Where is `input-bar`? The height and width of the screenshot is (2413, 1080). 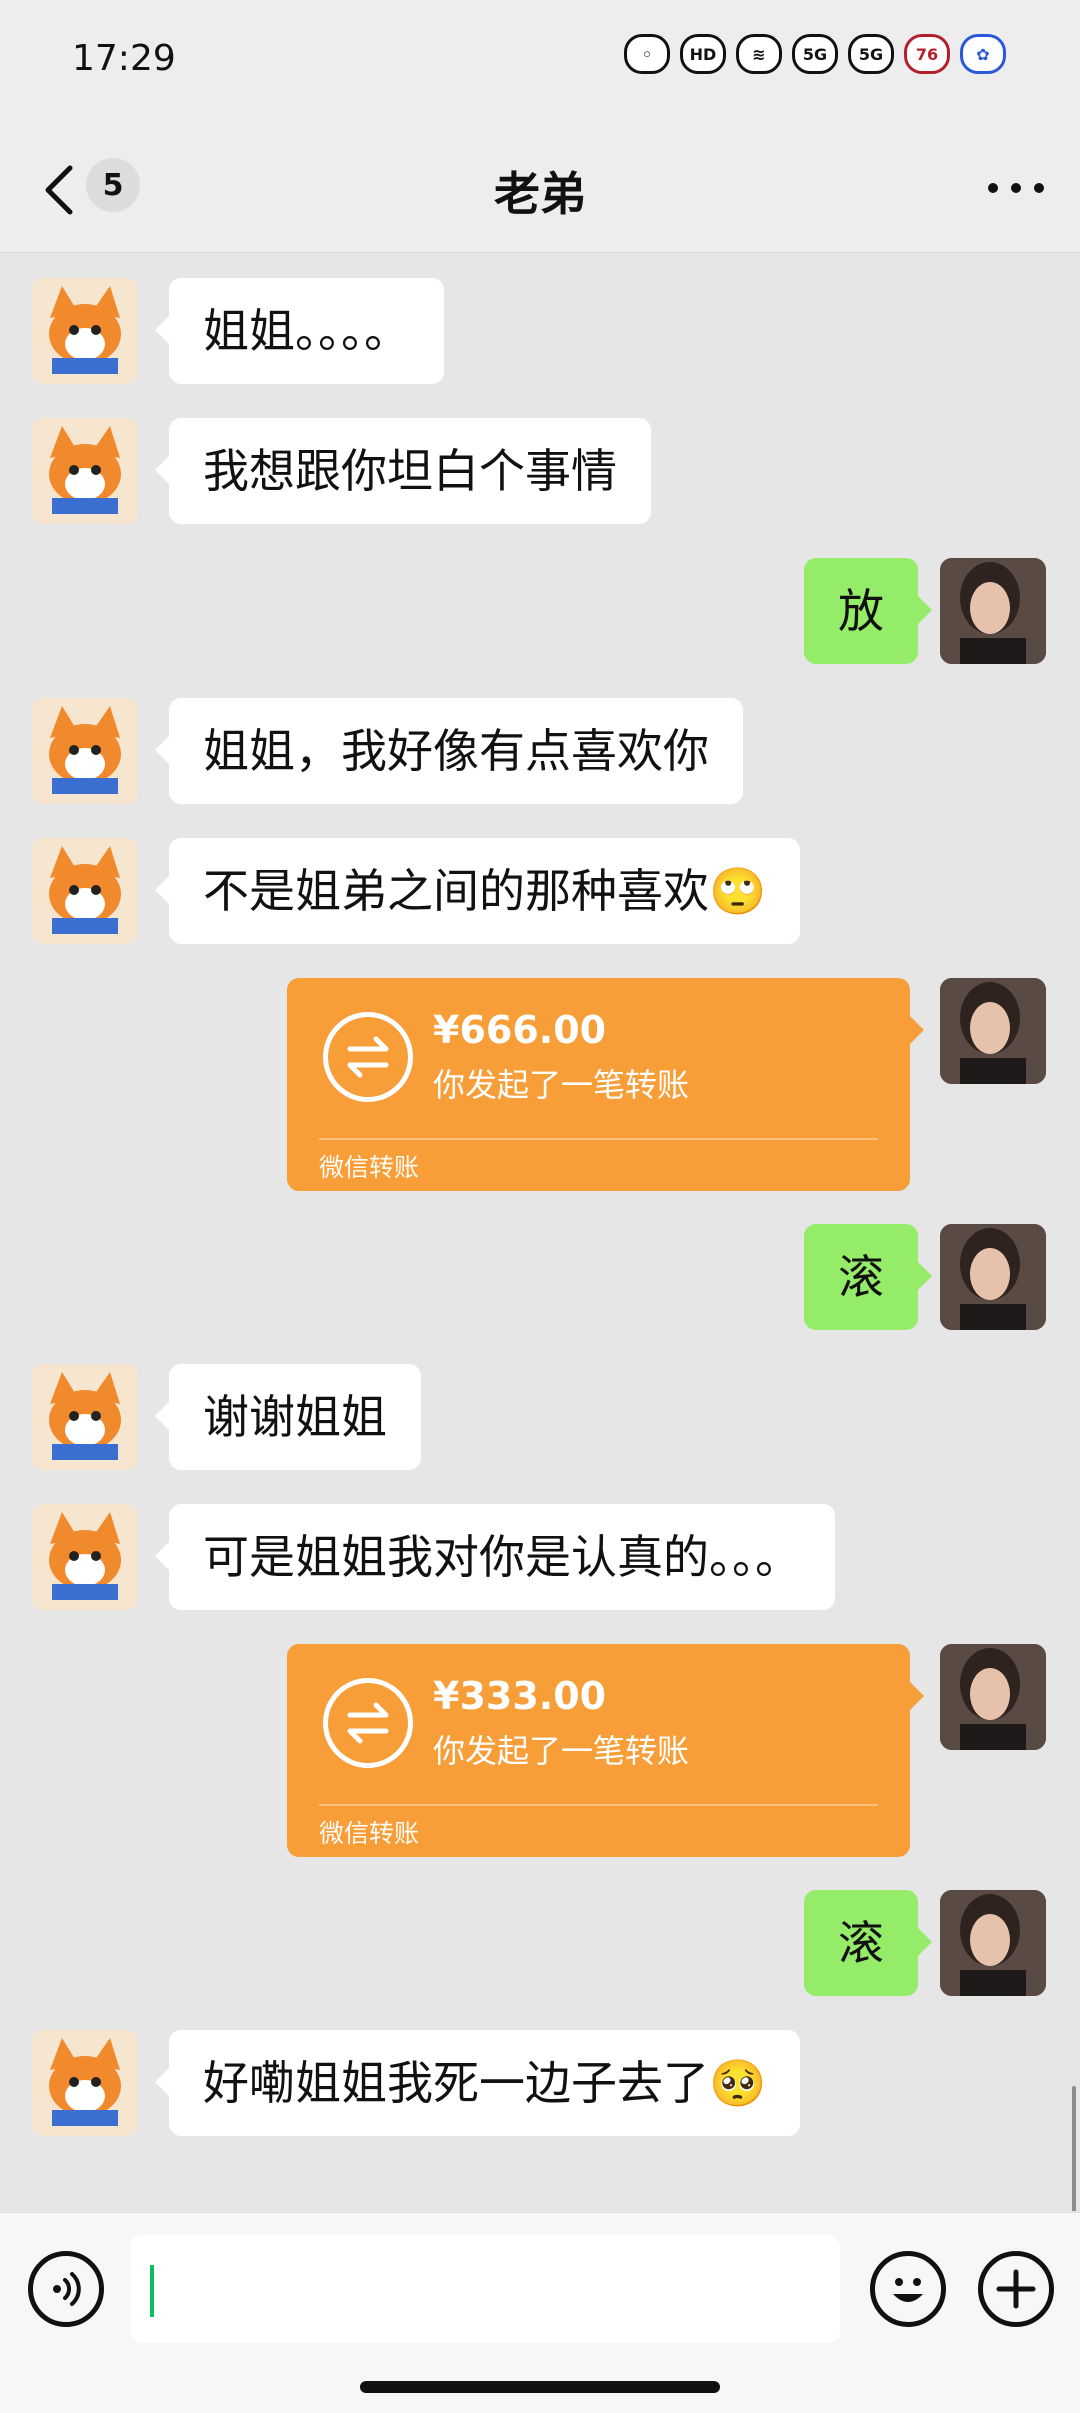 input-bar is located at coordinates (540, 2312).